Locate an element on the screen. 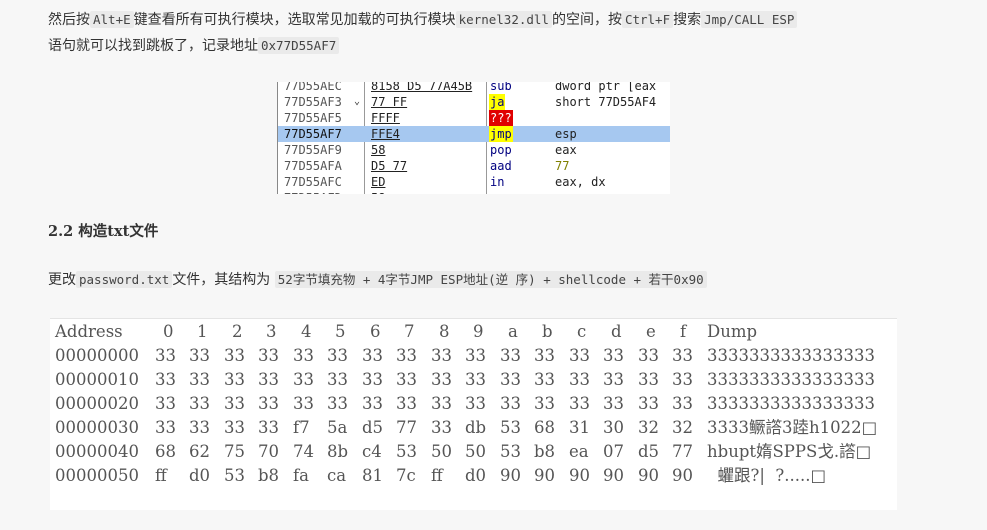 This screenshot has height=530, width=987. disasm-address: 77D55AEC is located at coordinates (313, 87).